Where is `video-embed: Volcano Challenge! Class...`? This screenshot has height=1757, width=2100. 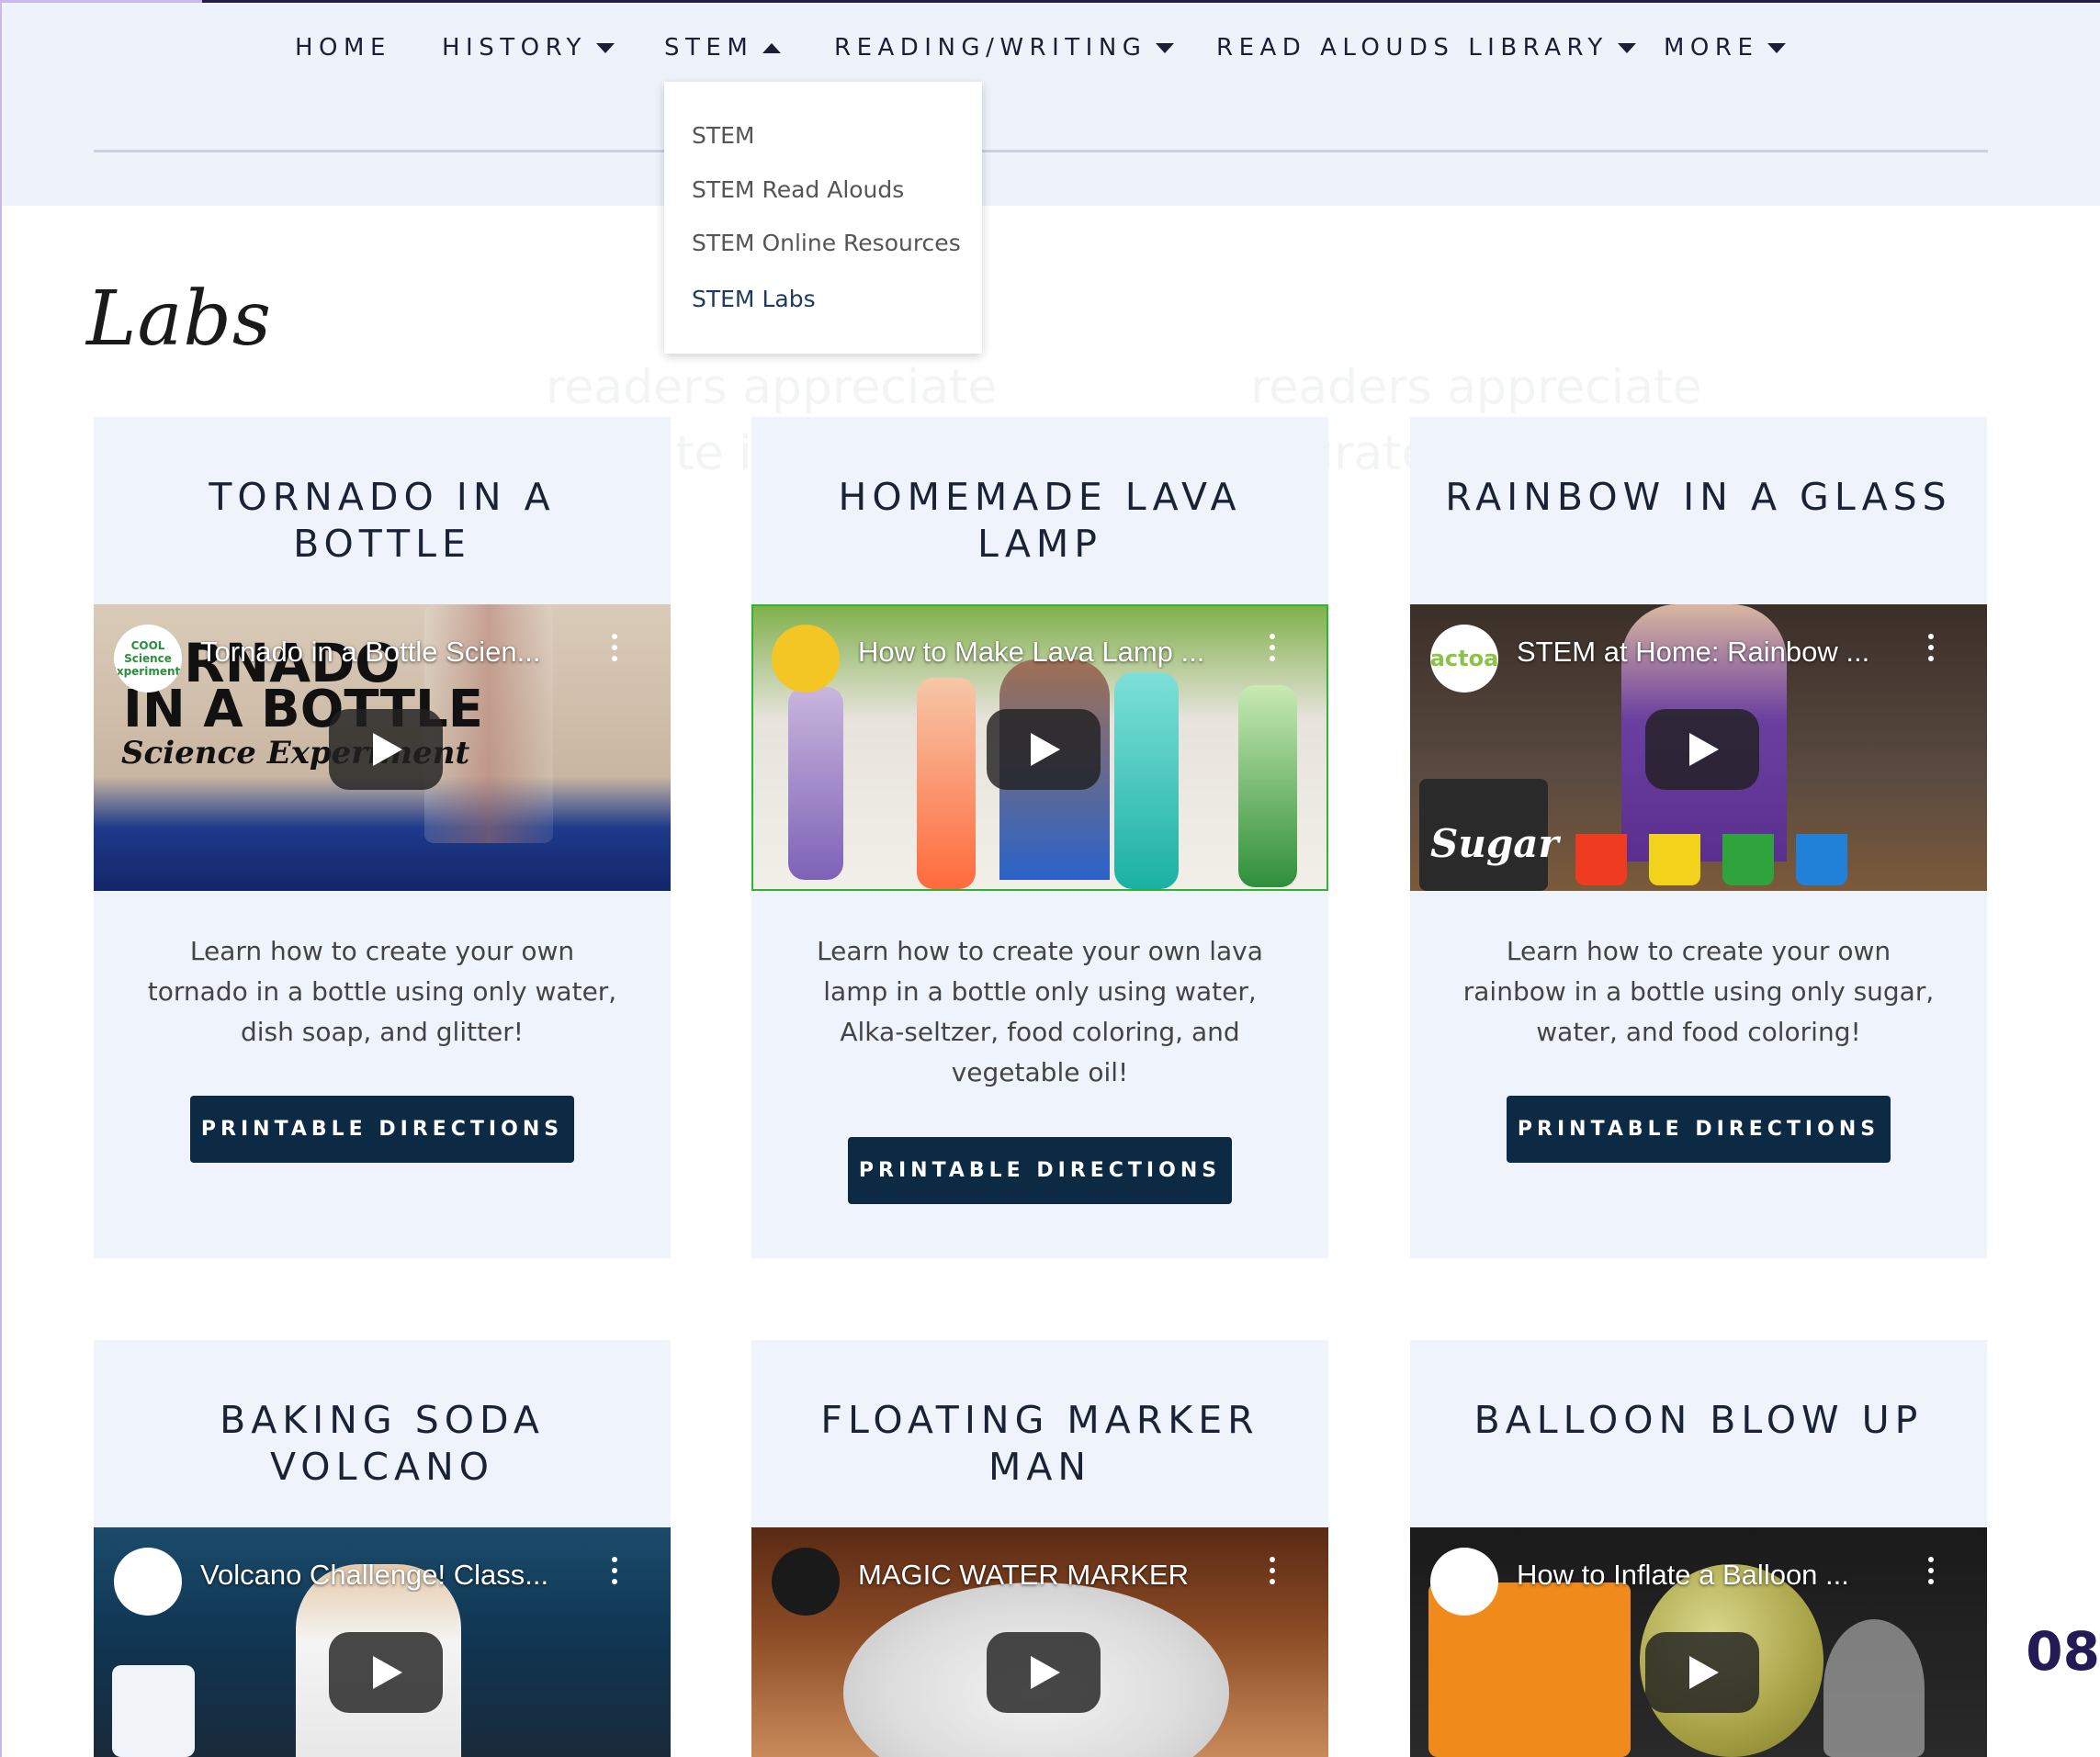
video-embed: Volcano Challenge! Class... is located at coordinates (382, 1642).